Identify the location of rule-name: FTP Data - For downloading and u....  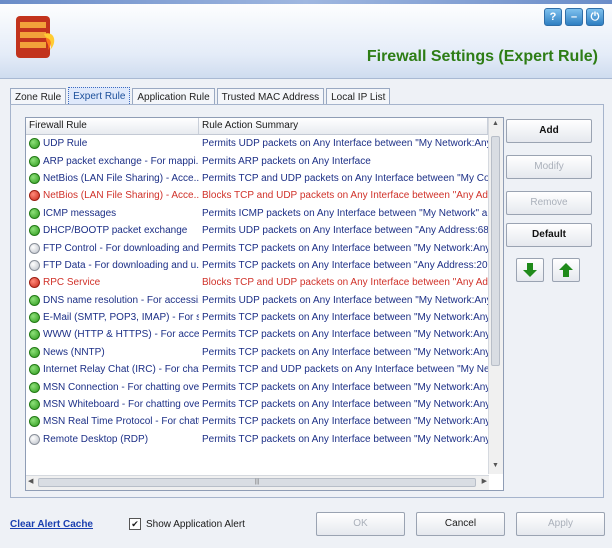
(121, 265).